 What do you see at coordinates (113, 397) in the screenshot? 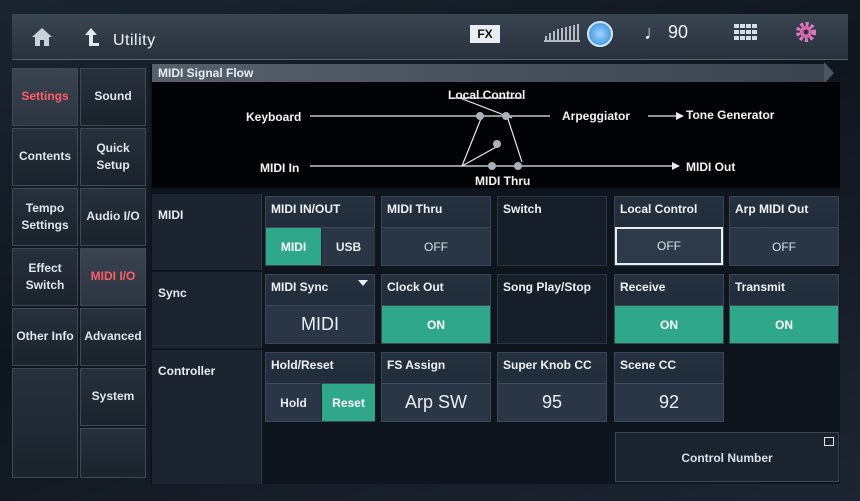
I see `tab-system: System` at bounding box center [113, 397].